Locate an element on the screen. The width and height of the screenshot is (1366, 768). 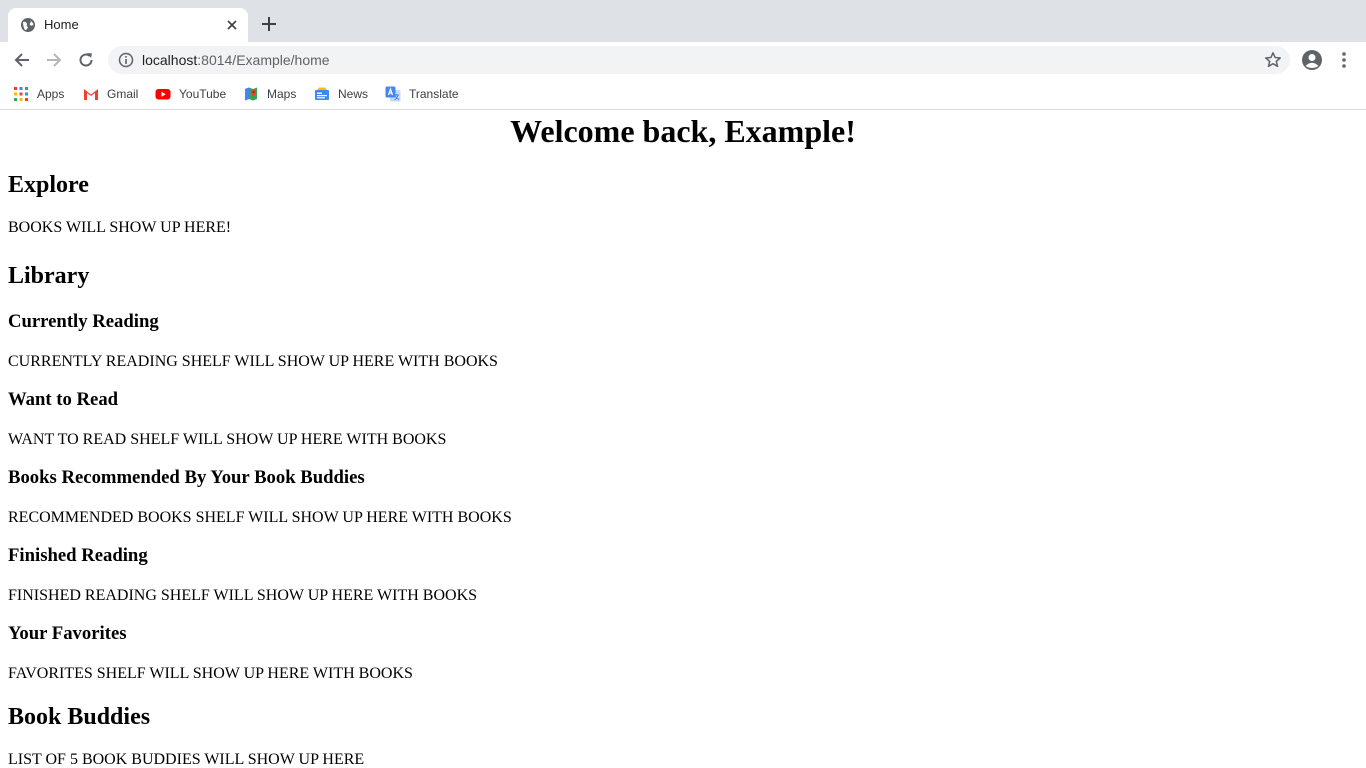
globe-icon is located at coordinates (28, 25).